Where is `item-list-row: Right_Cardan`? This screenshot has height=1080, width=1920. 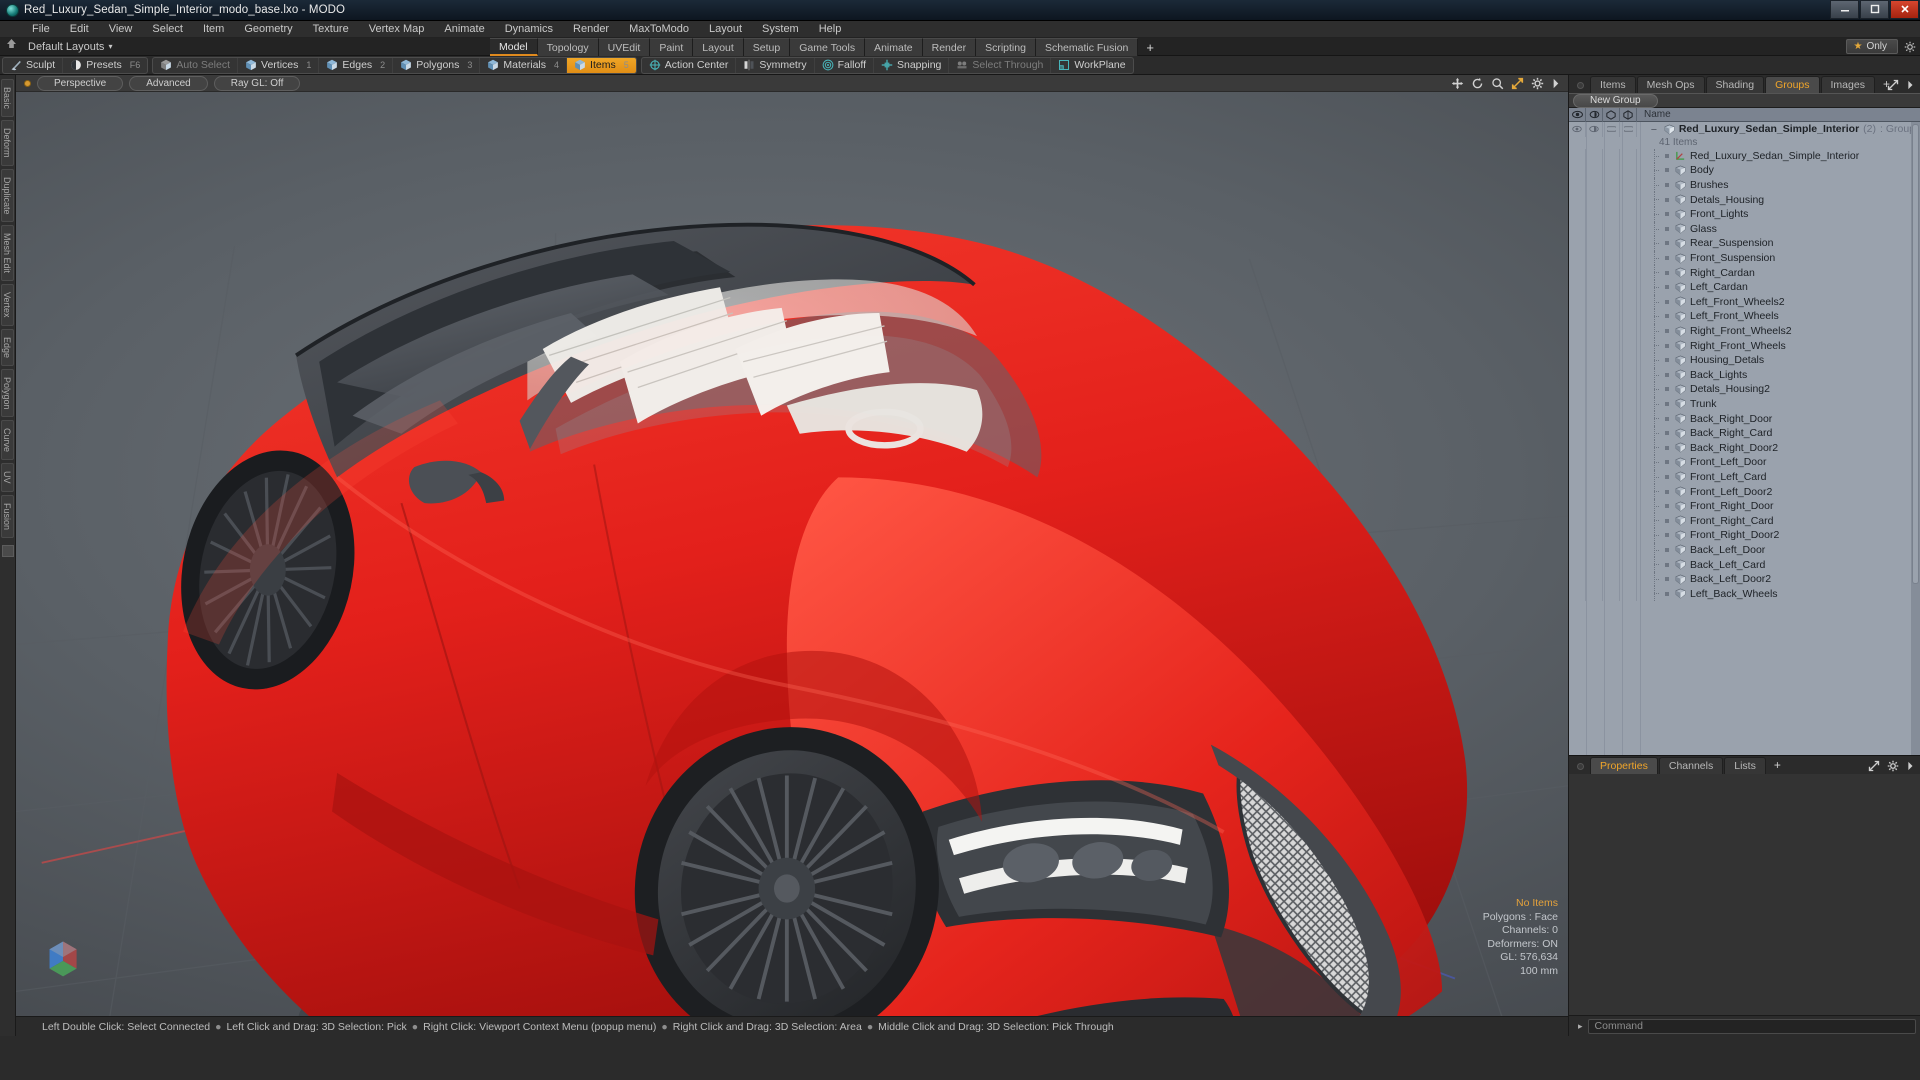
item-list-row: Right_Cardan is located at coordinates (1744, 272).